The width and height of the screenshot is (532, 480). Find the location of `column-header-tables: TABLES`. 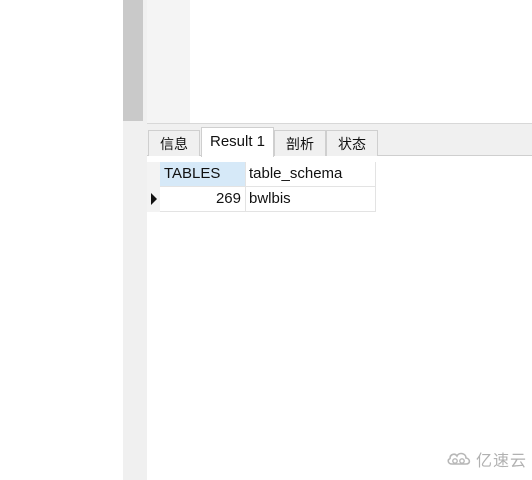

column-header-tables: TABLES is located at coordinates (203, 174).